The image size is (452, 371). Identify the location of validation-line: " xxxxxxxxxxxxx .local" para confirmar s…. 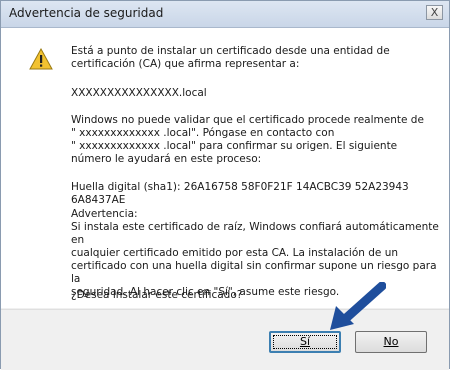
(234, 146).